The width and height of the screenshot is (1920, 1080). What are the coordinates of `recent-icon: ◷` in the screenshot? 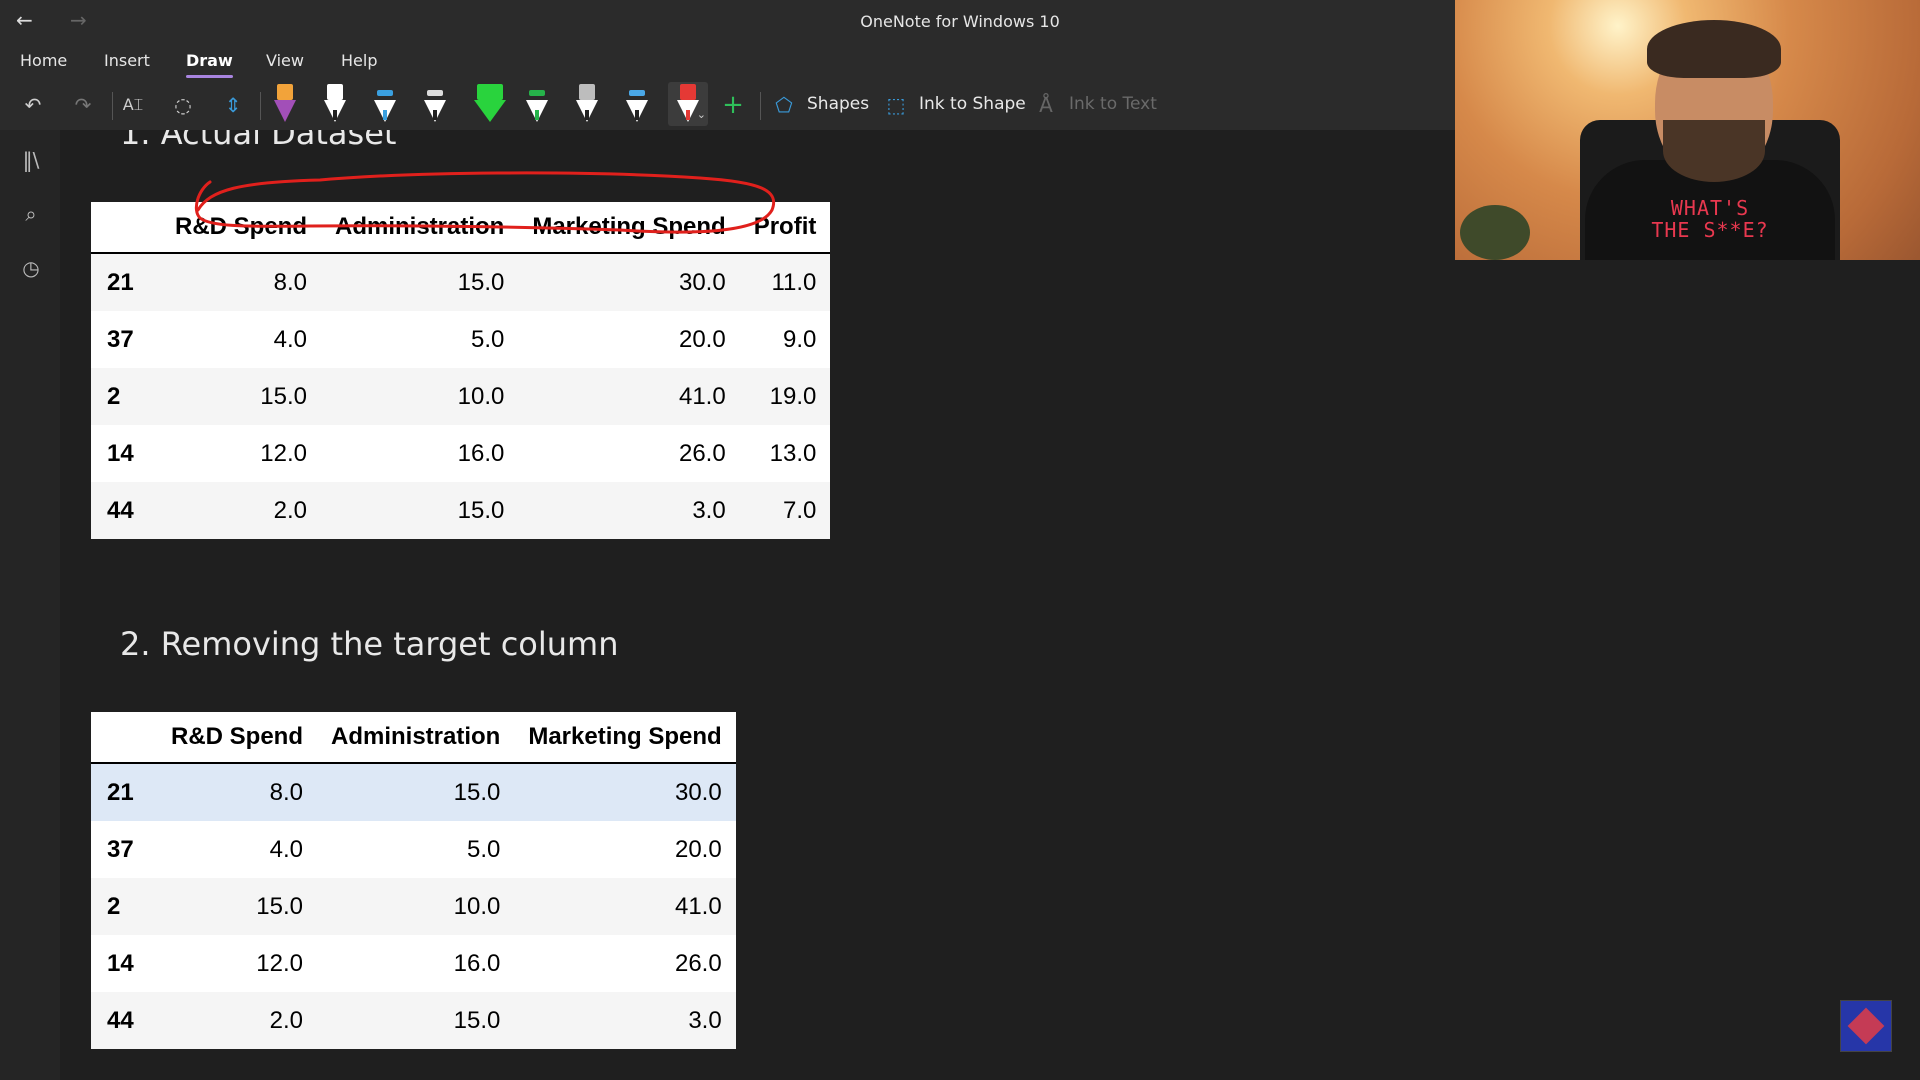 It's located at (31, 269).